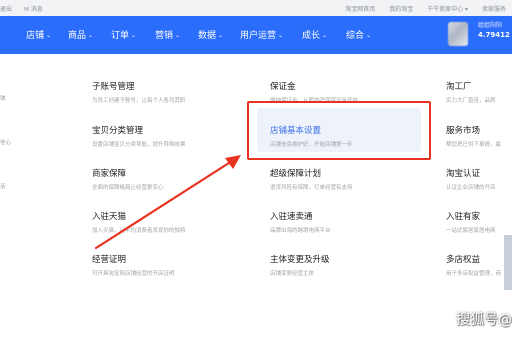 This screenshot has height=340, width=512. Describe the element at coordinates (484, 320) in the screenshot. I see `watermark-text: 搜狐号@` at that location.